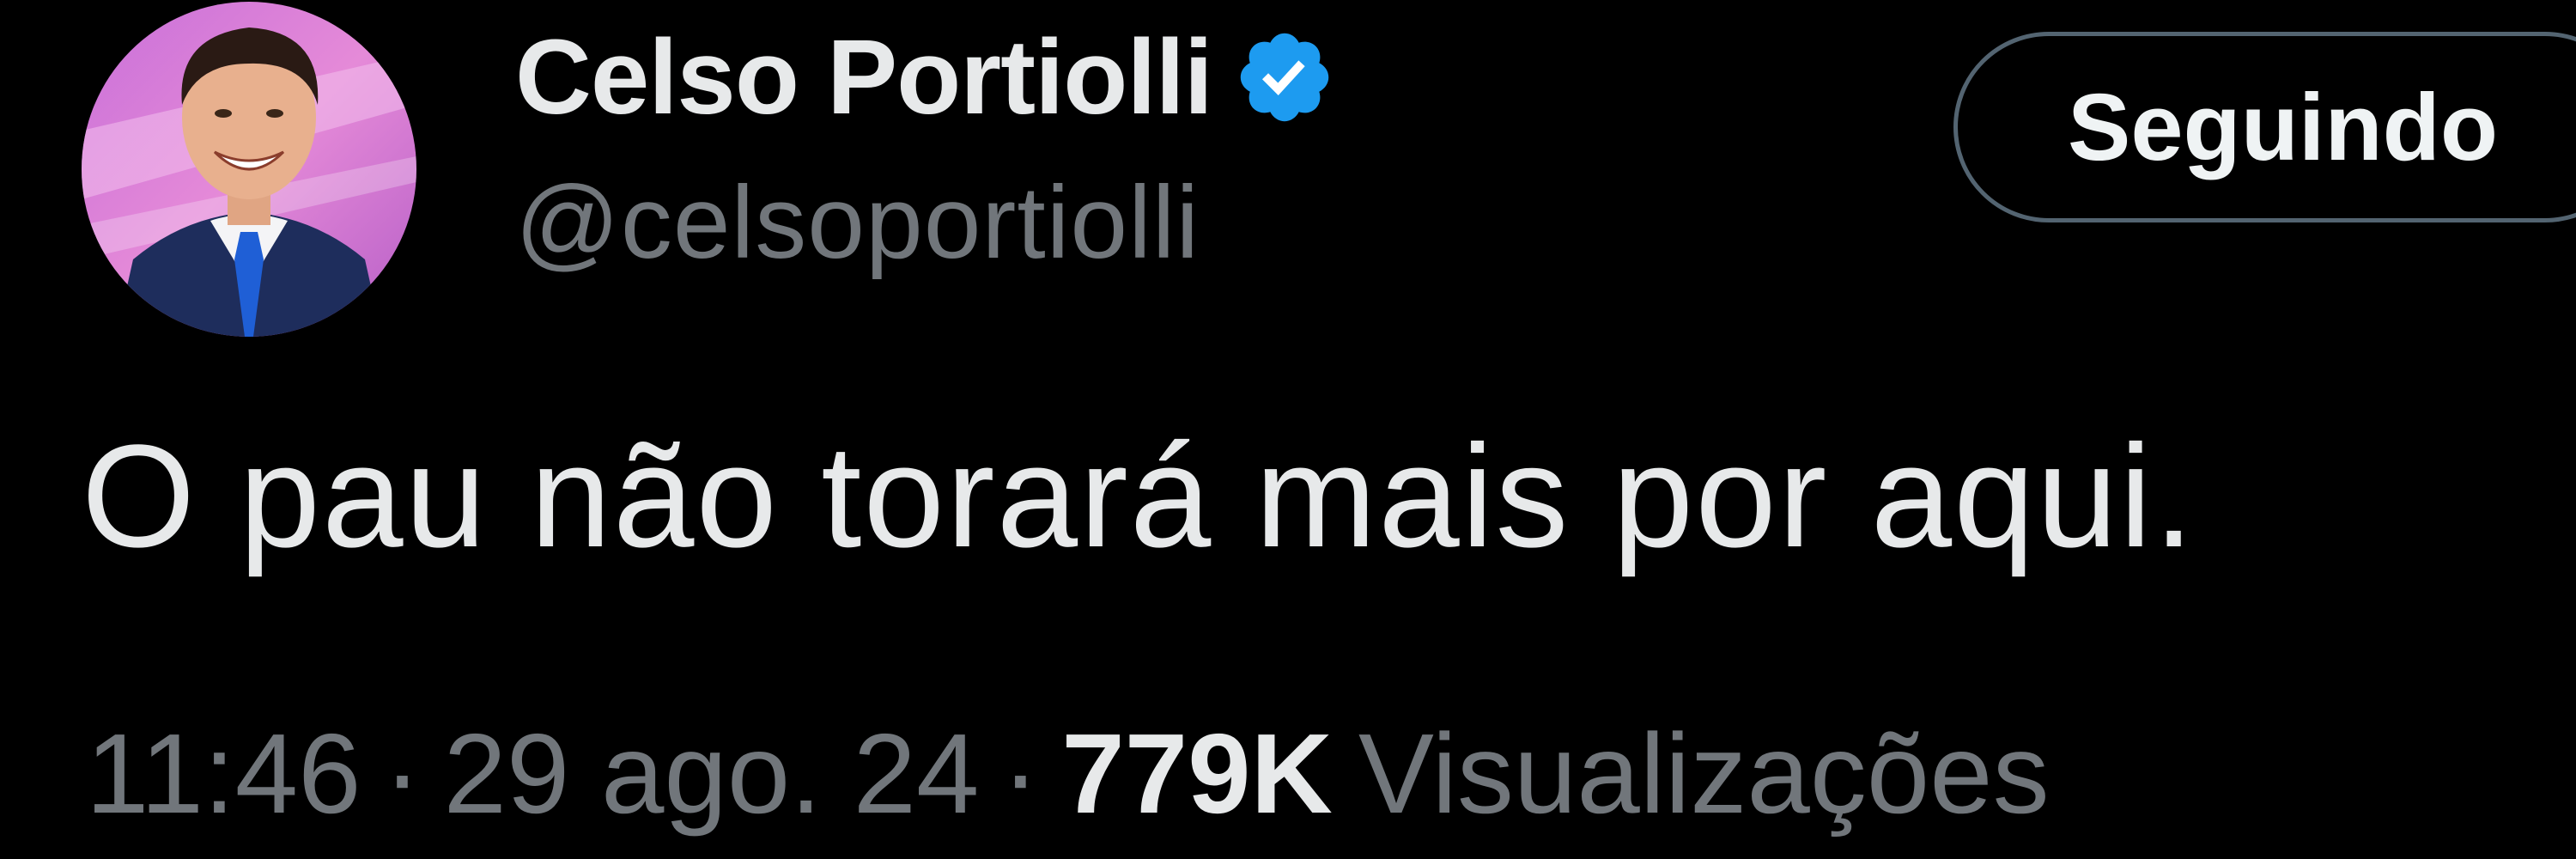 The height and width of the screenshot is (859, 2576). What do you see at coordinates (712, 773) in the screenshot?
I see `tweet-date: 29 ago. 24` at bounding box center [712, 773].